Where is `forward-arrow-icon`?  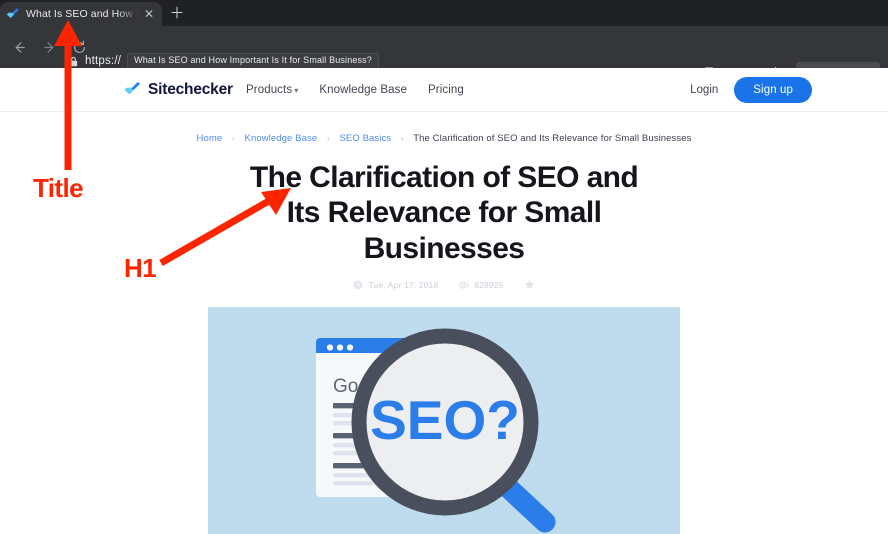
forward-arrow-icon is located at coordinates (49, 47).